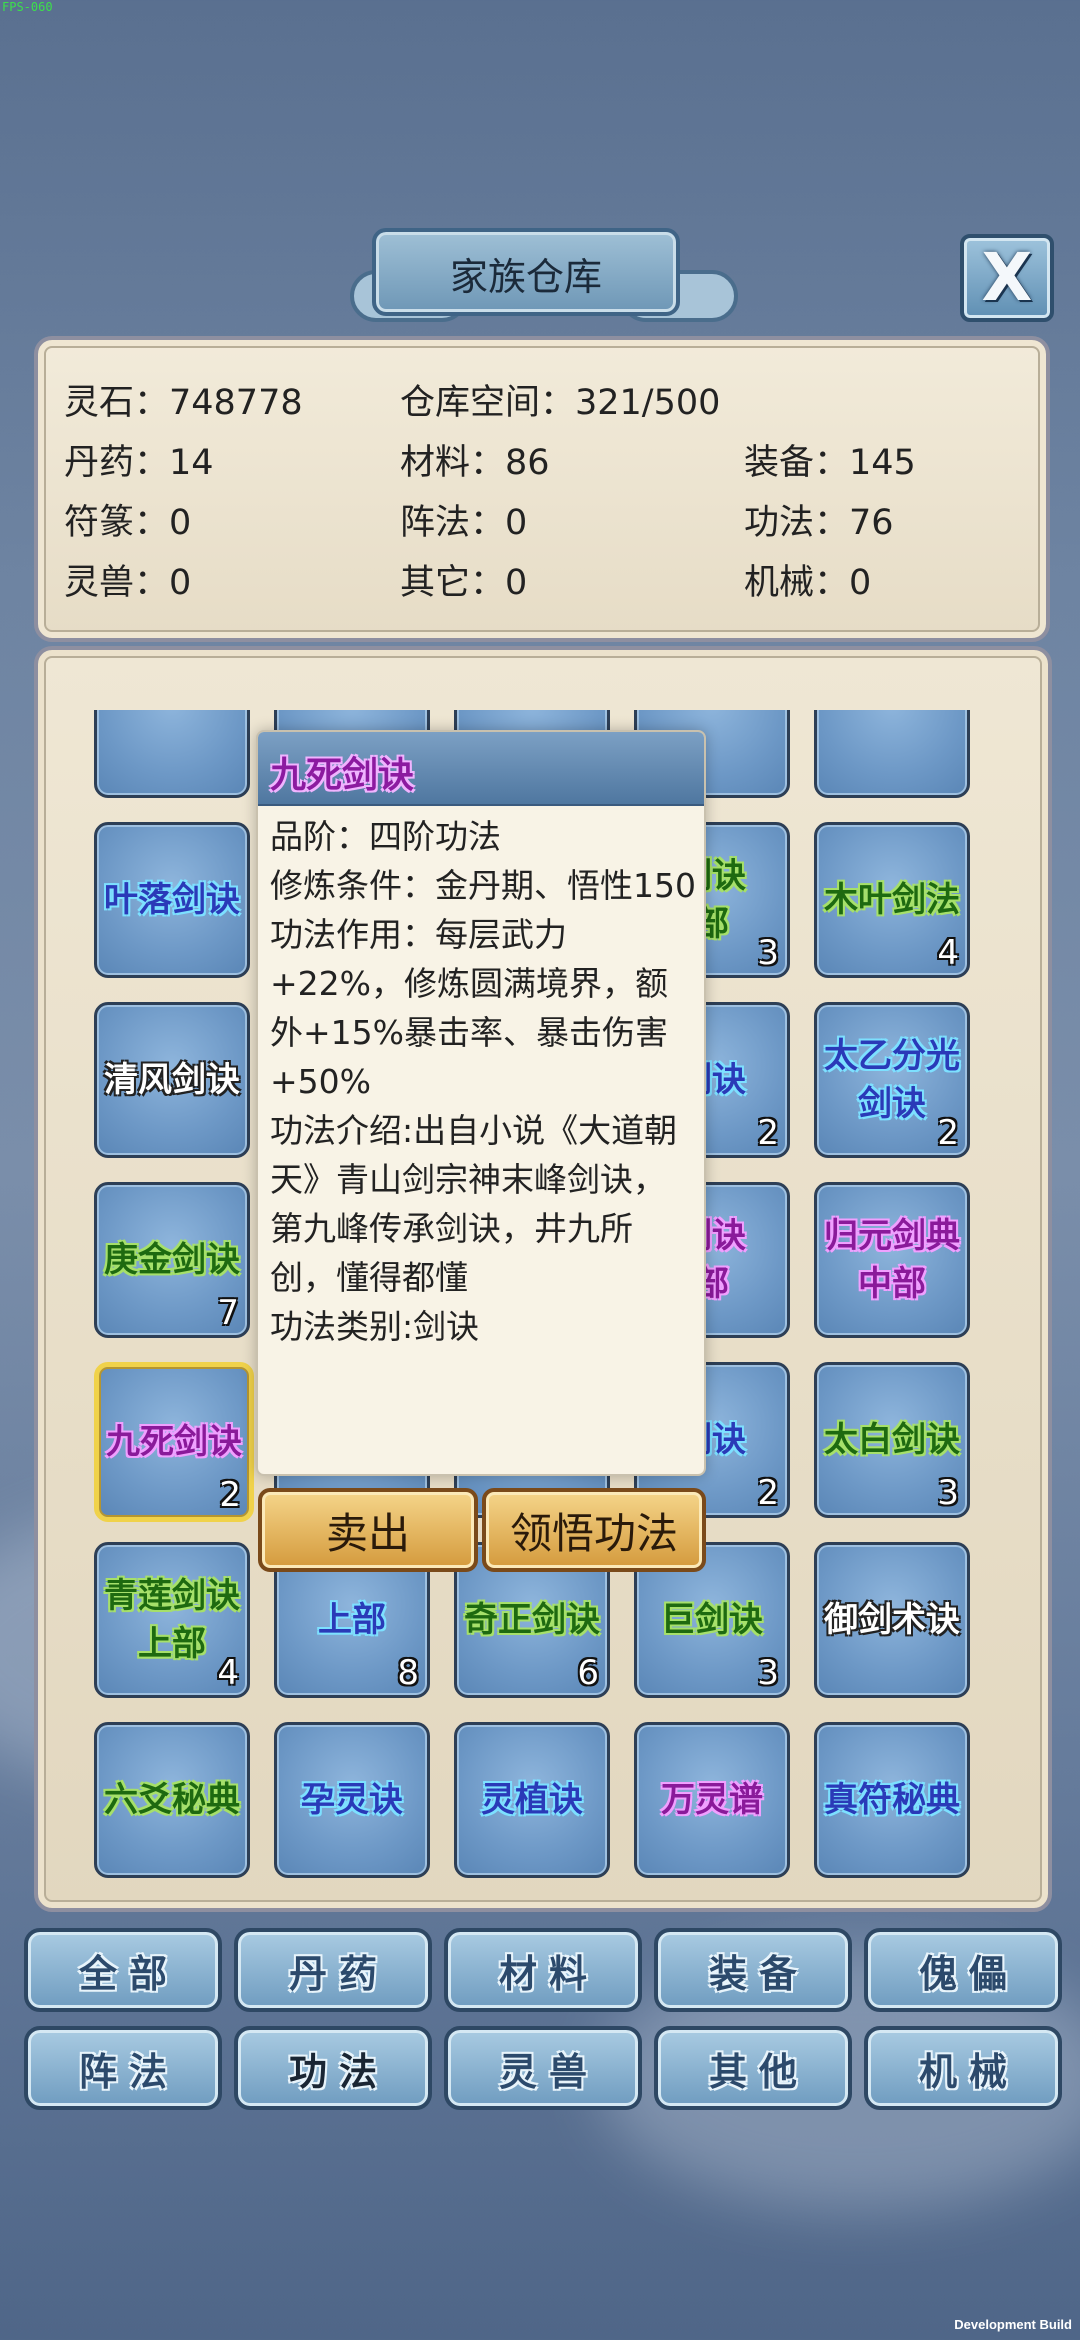  I want to click on item-name: 上部, so click(352, 1620).